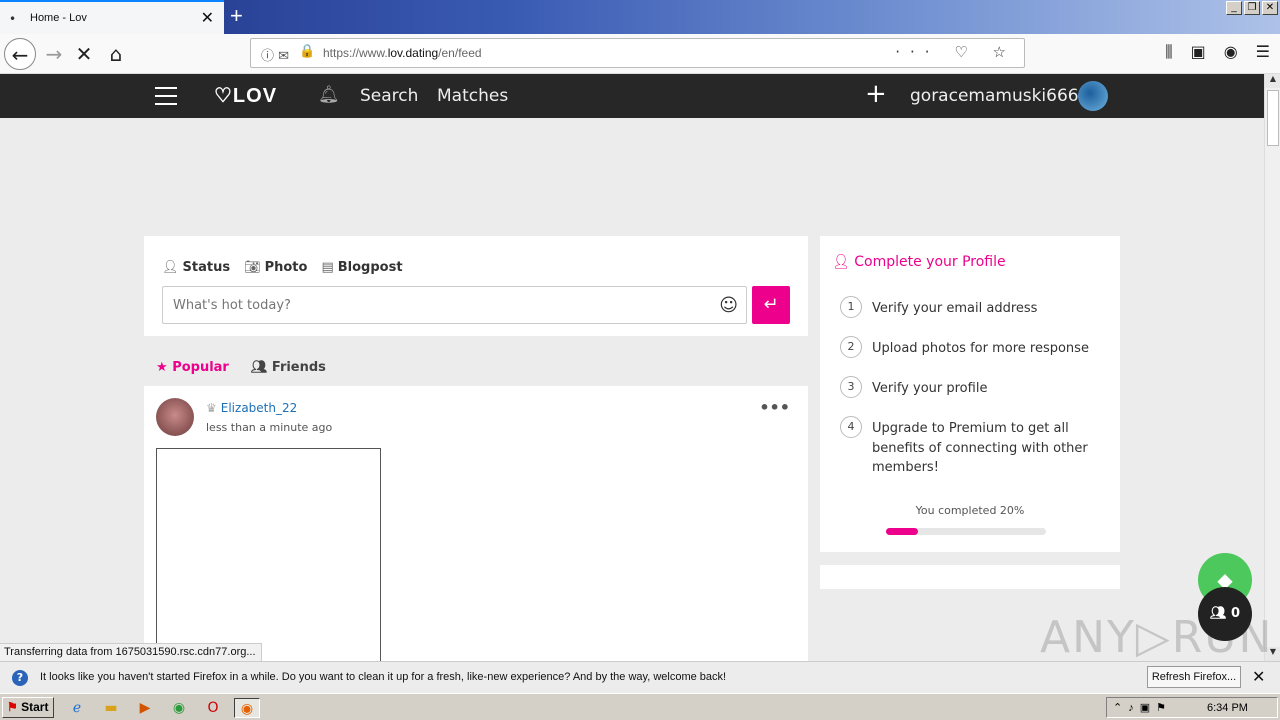 The width and height of the screenshot is (1280, 720). What do you see at coordinates (13, 19) in the screenshot?
I see `tab-loading-indicator: •` at bounding box center [13, 19].